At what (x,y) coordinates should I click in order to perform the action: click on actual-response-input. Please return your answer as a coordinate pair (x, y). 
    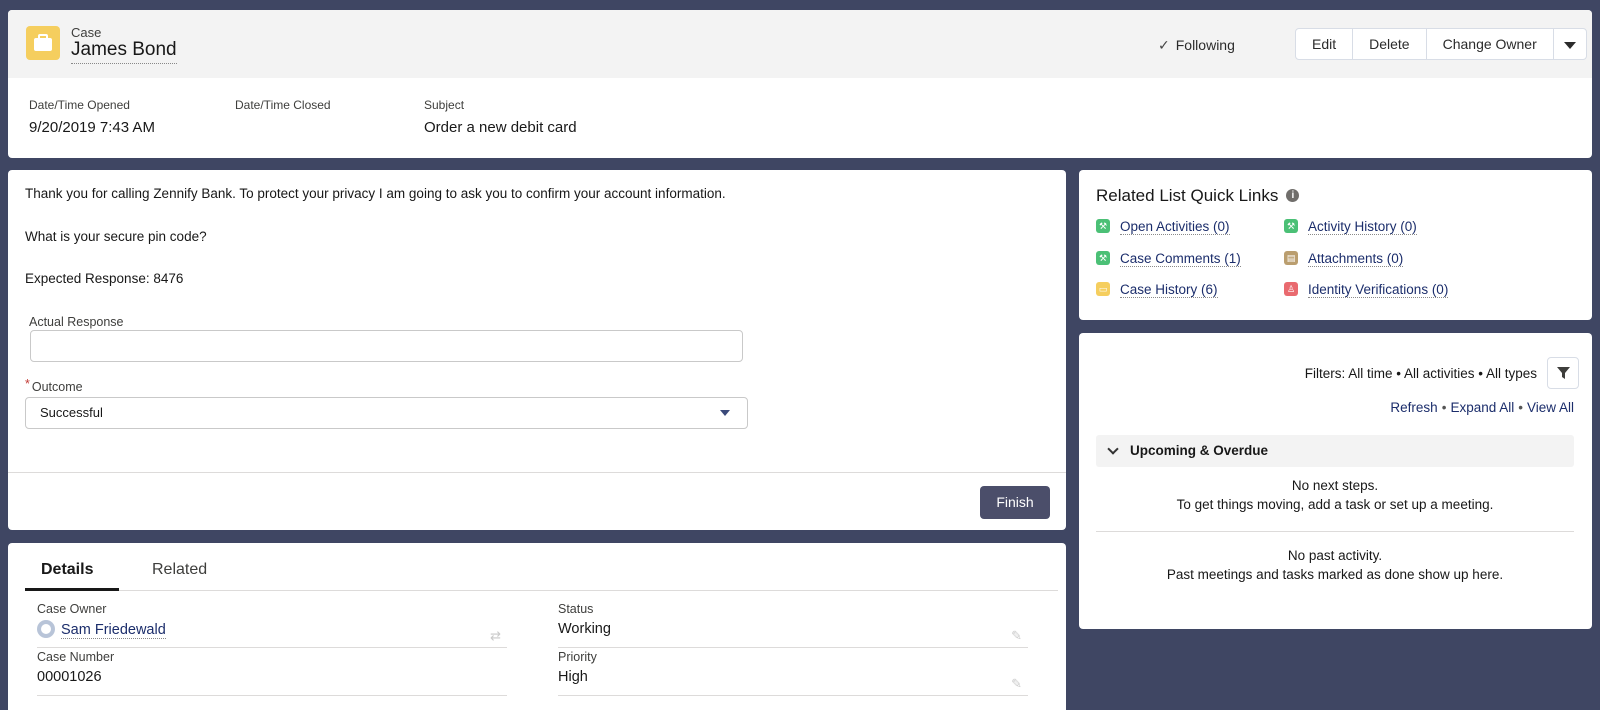
    Looking at the image, I should click on (386, 346).